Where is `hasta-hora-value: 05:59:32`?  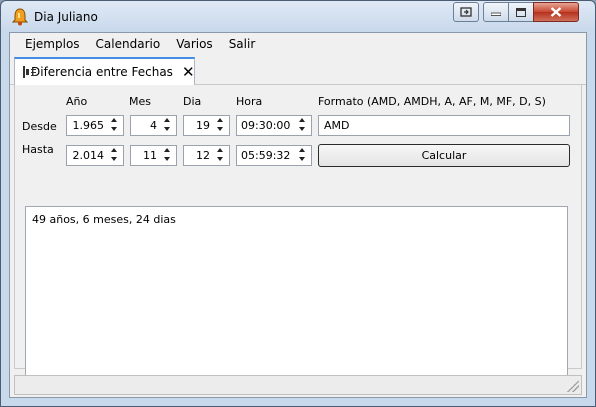
hasta-hora-value: 05:59:32 is located at coordinates (266, 155).